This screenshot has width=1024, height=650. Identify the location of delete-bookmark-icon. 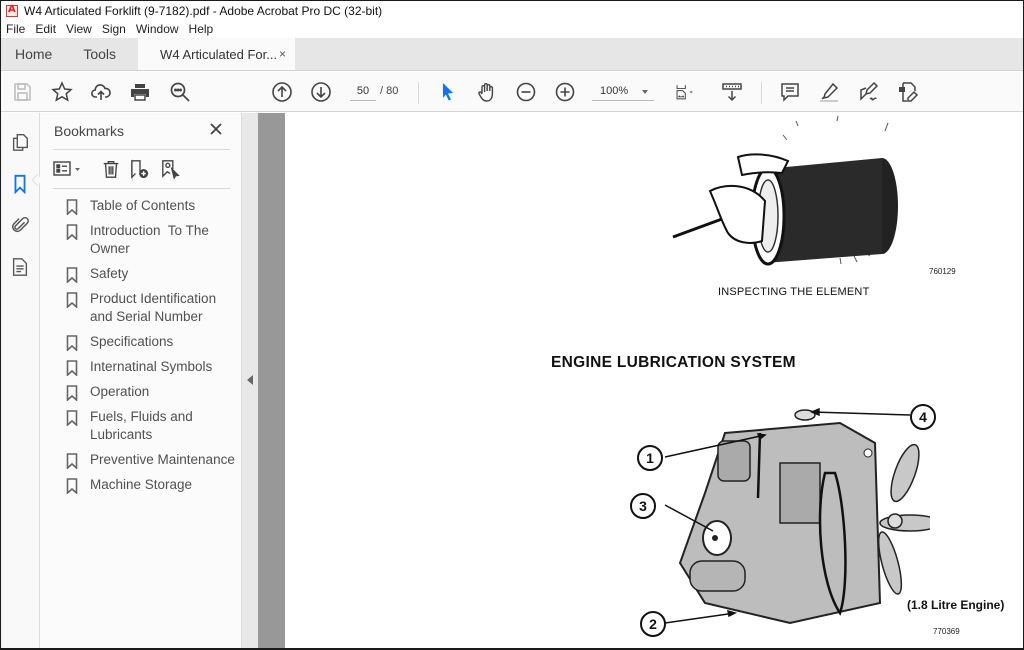
(111, 169).